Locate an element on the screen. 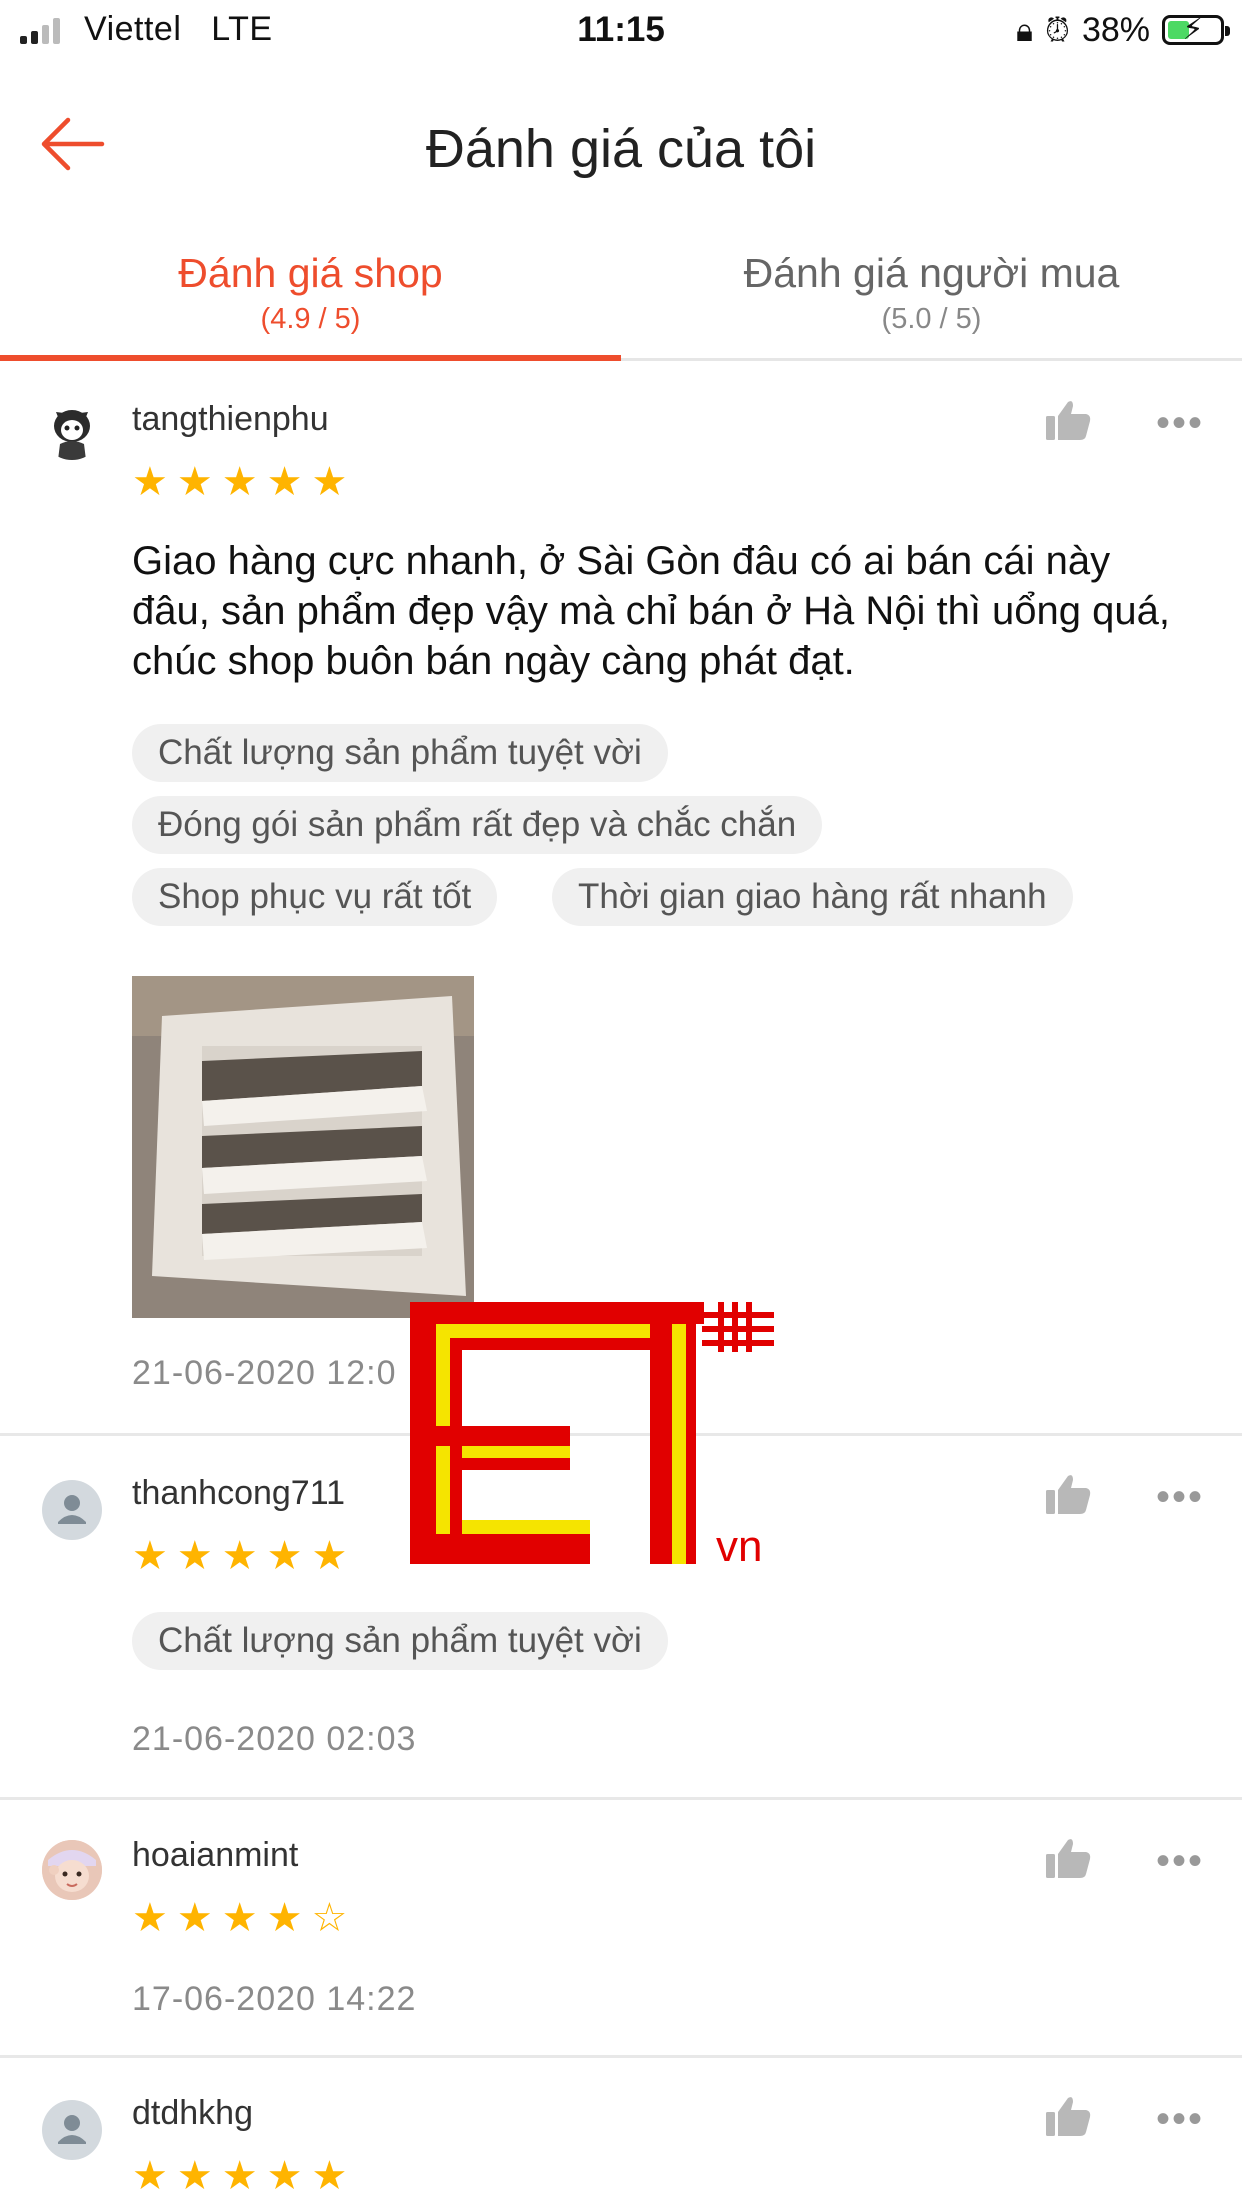 Image resolution: width=1242 pixels, height=2208 pixels. page-header: Đánh giá của tôi is located at coordinates (621, 145).